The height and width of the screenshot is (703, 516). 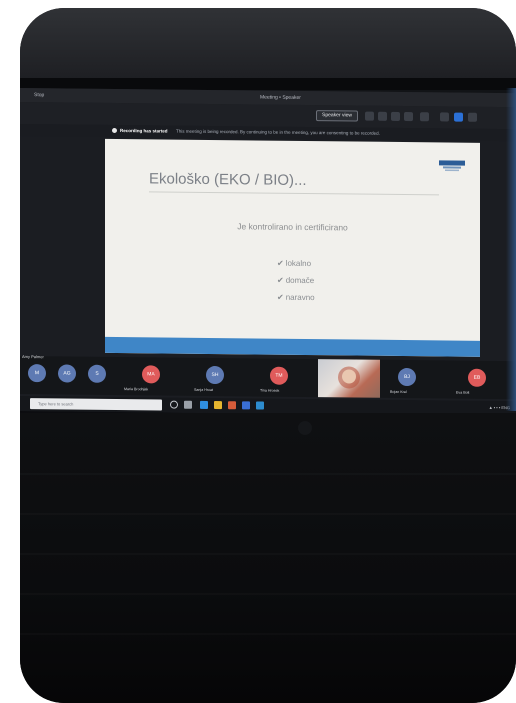 What do you see at coordinates (382, 116) in the screenshot?
I see `participants-icon` at bounding box center [382, 116].